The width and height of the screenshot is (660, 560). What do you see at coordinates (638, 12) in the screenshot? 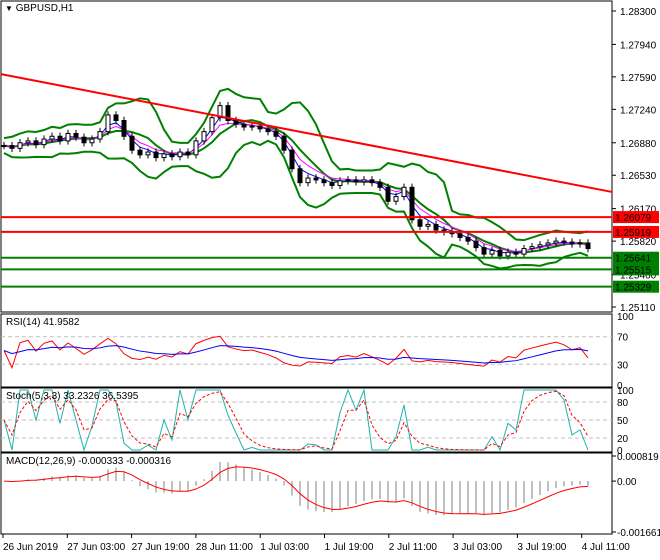
I see `price-tick-label: 1.28300` at bounding box center [638, 12].